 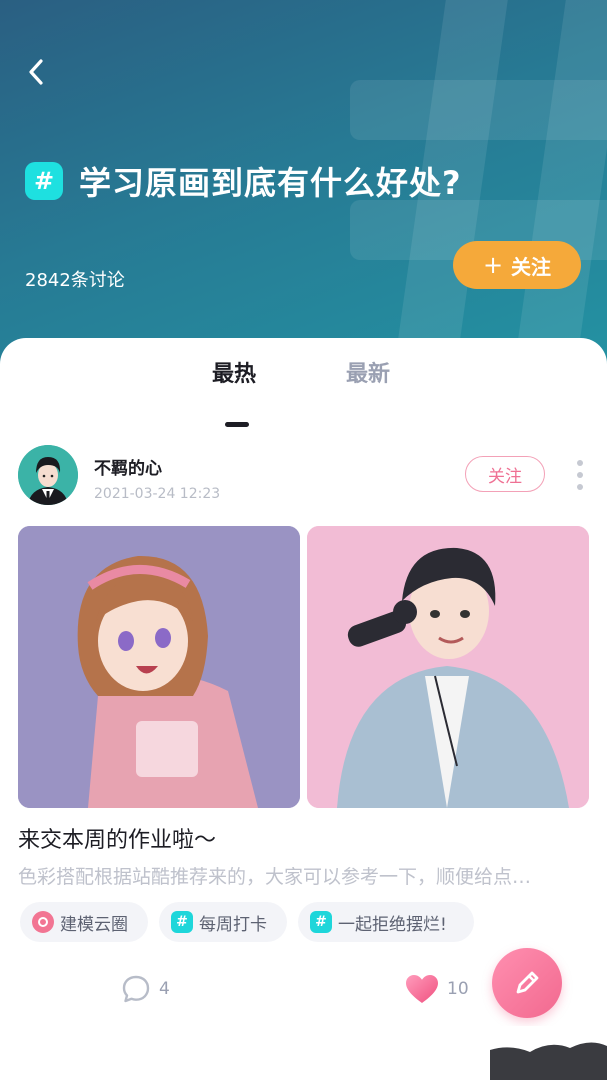 I want to click on compose-button, so click(x=527, y=983).